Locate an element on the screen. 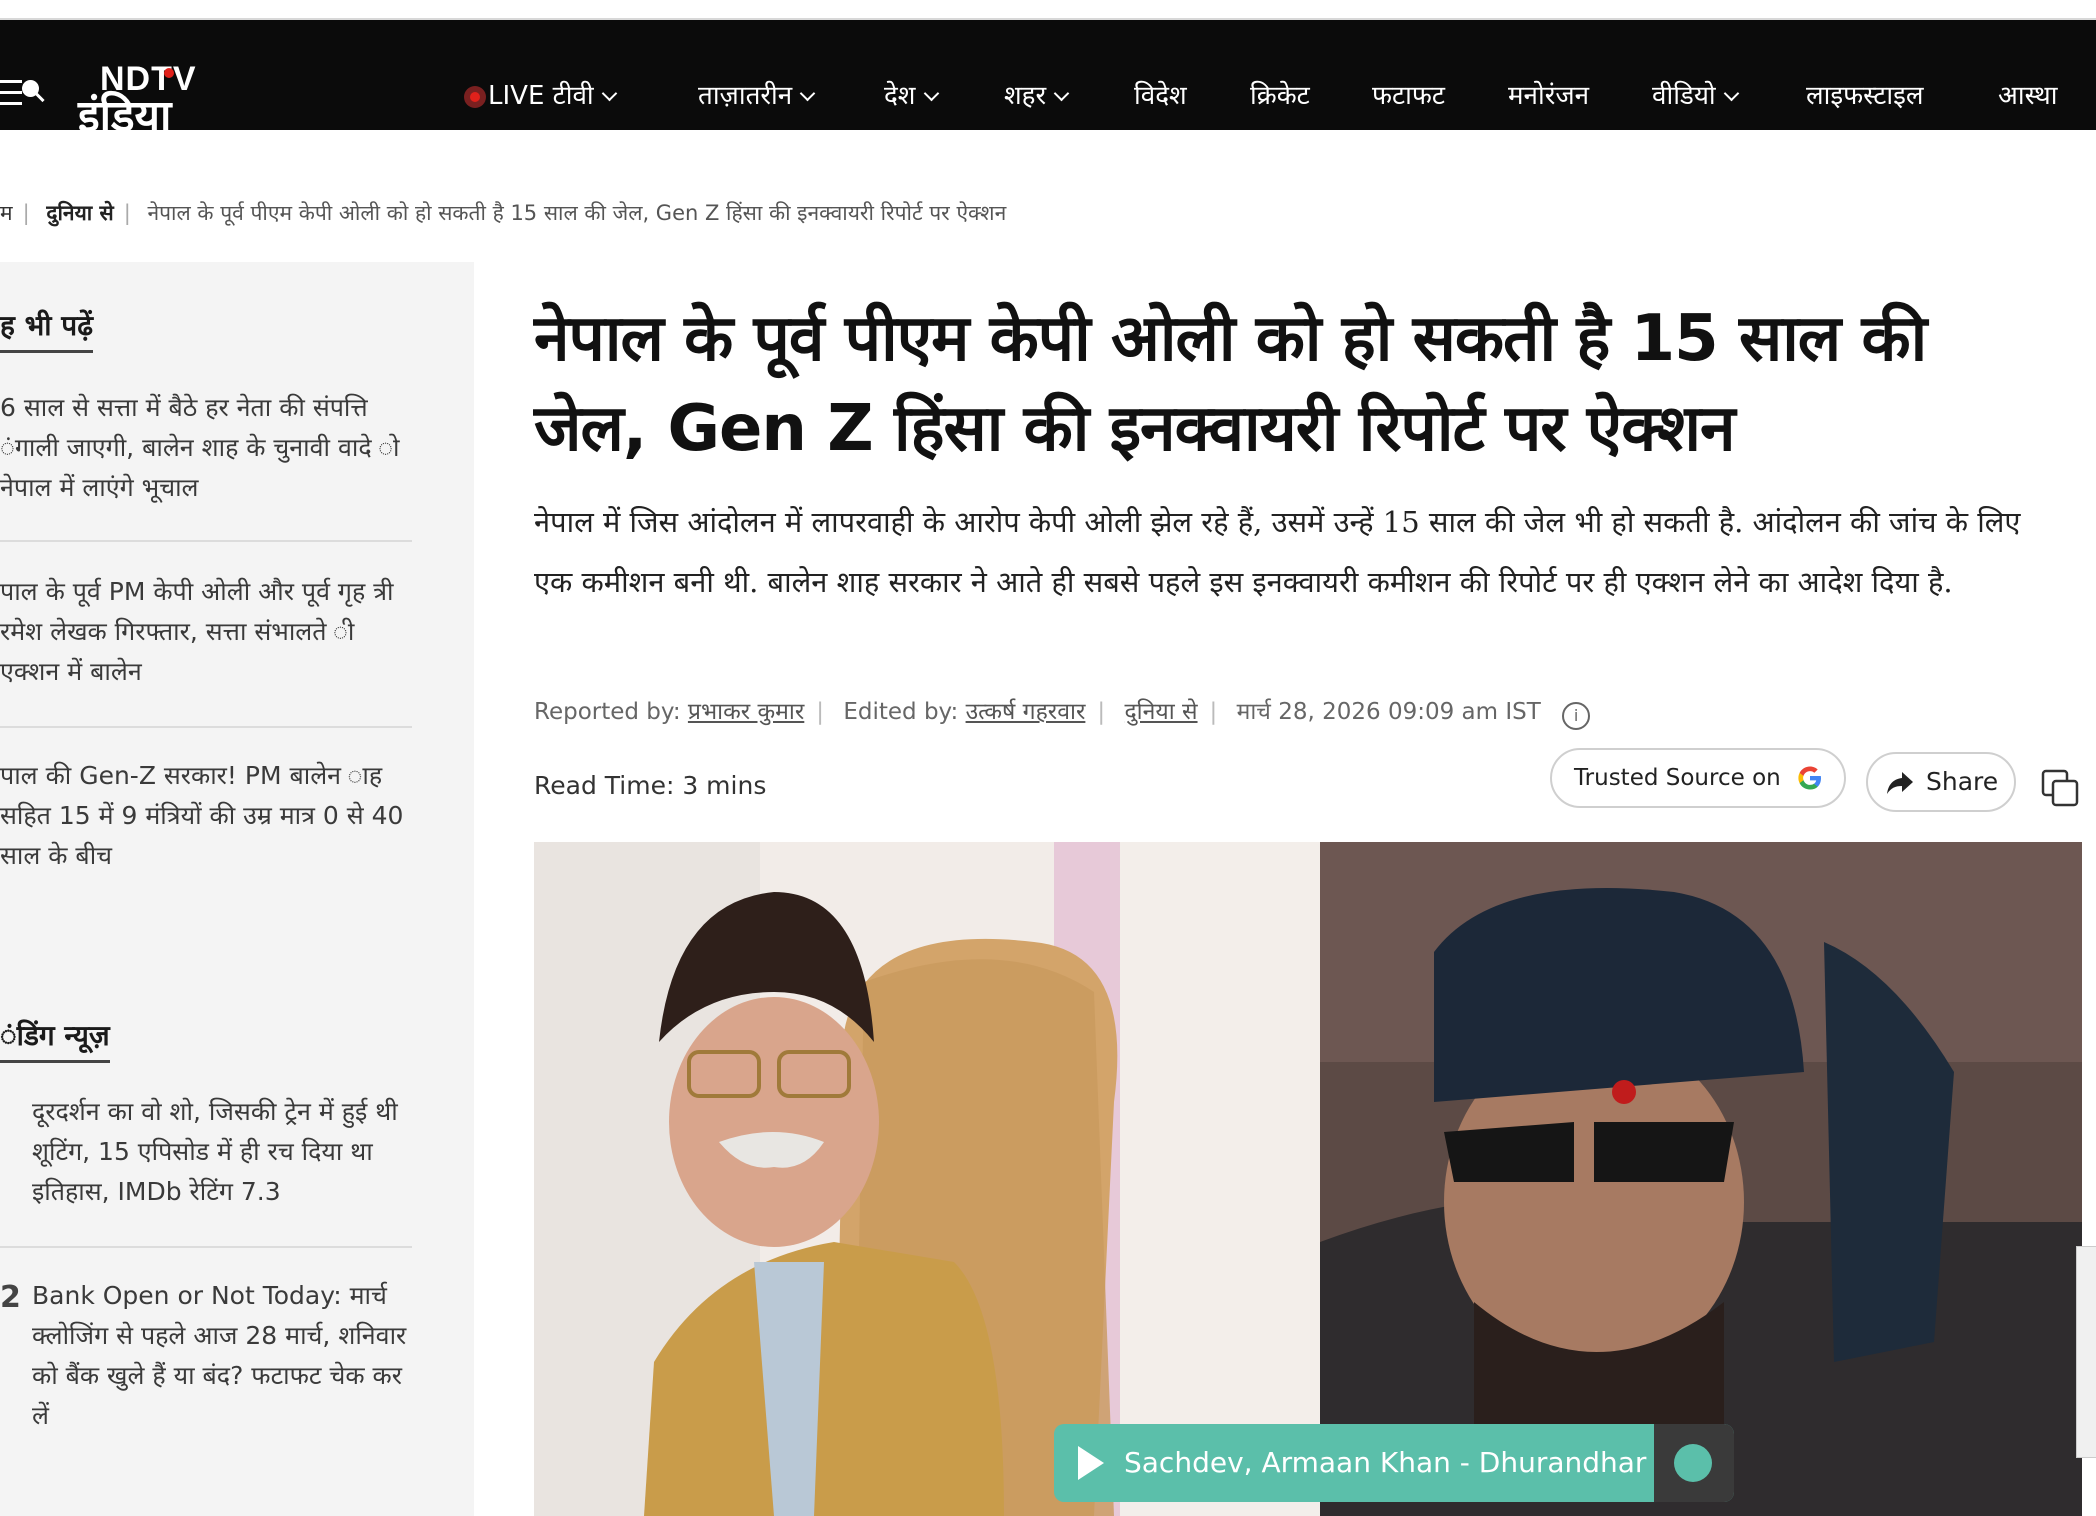 This screenshot has width=2096, height=1516. play-icon is located at coordinates (1091, 1463).